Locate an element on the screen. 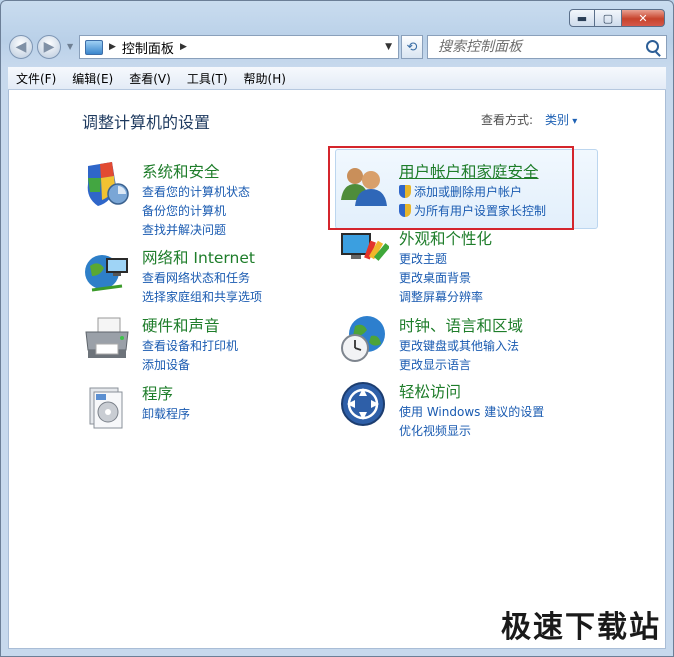 The height and width of the screenshot is (657, 674). ease-of-access-icon is located at coordinates (363, 404).